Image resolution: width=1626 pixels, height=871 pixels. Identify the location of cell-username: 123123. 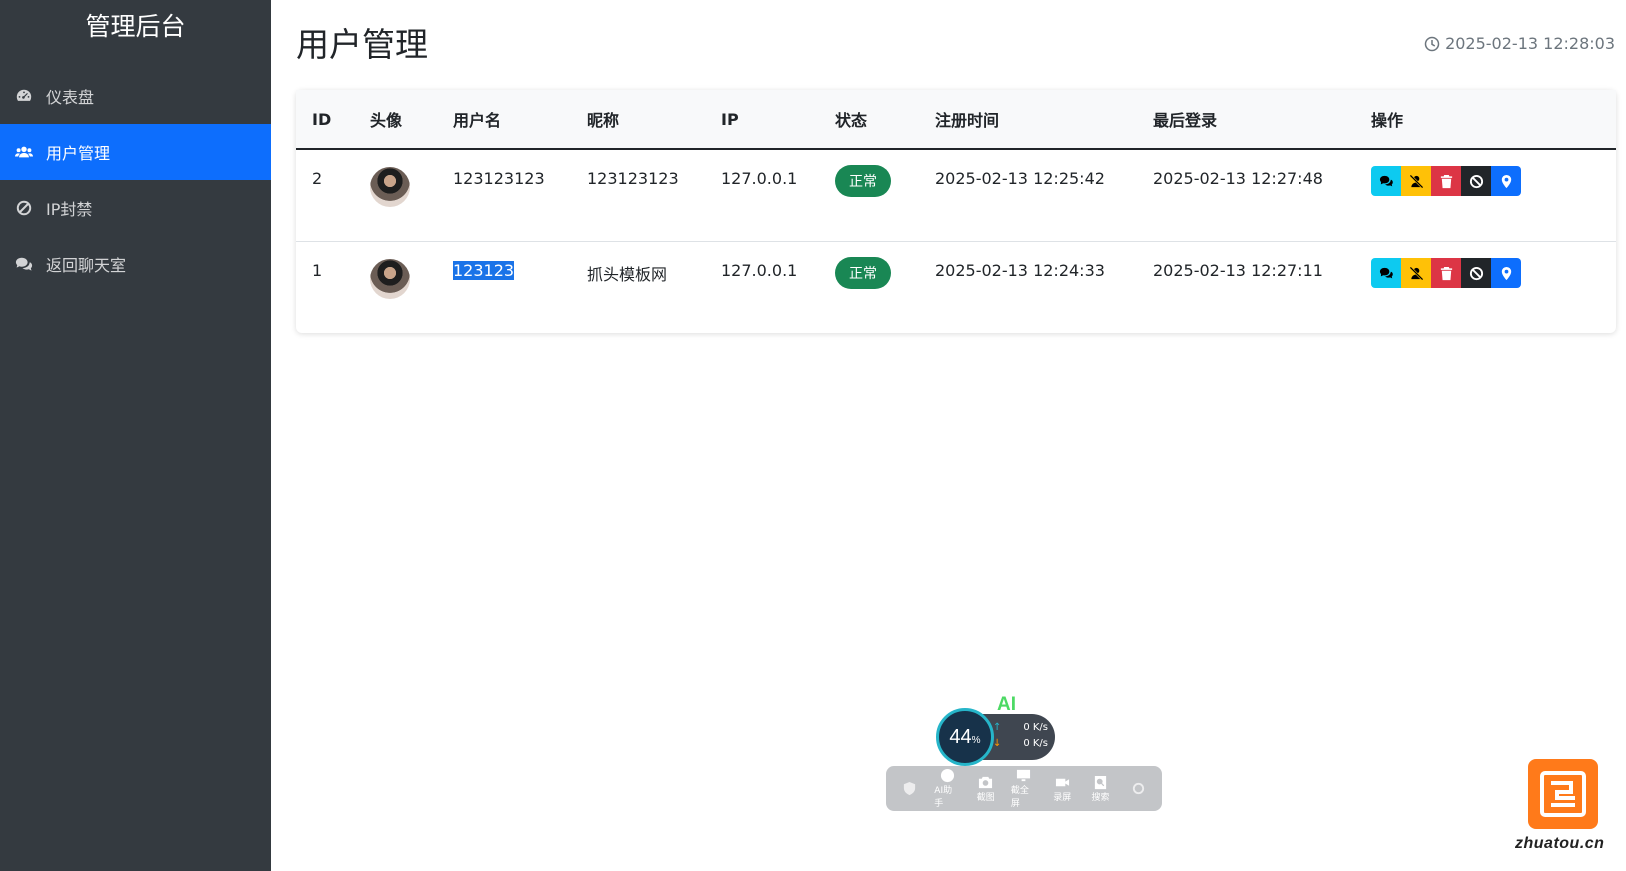
(504, 288).